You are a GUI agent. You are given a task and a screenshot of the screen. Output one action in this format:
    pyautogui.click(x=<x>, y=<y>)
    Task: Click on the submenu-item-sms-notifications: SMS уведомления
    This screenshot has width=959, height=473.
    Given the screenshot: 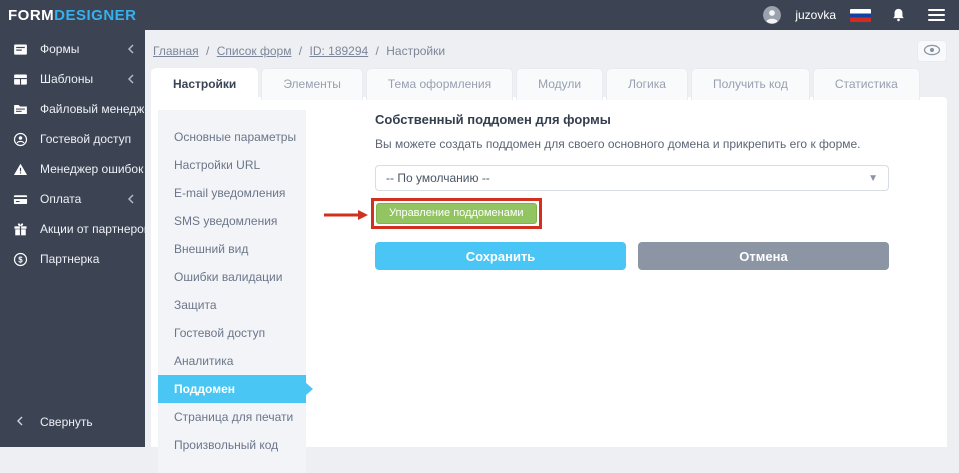 What is the action you would take?
    pyautogui.click(x=232, y=221)
    